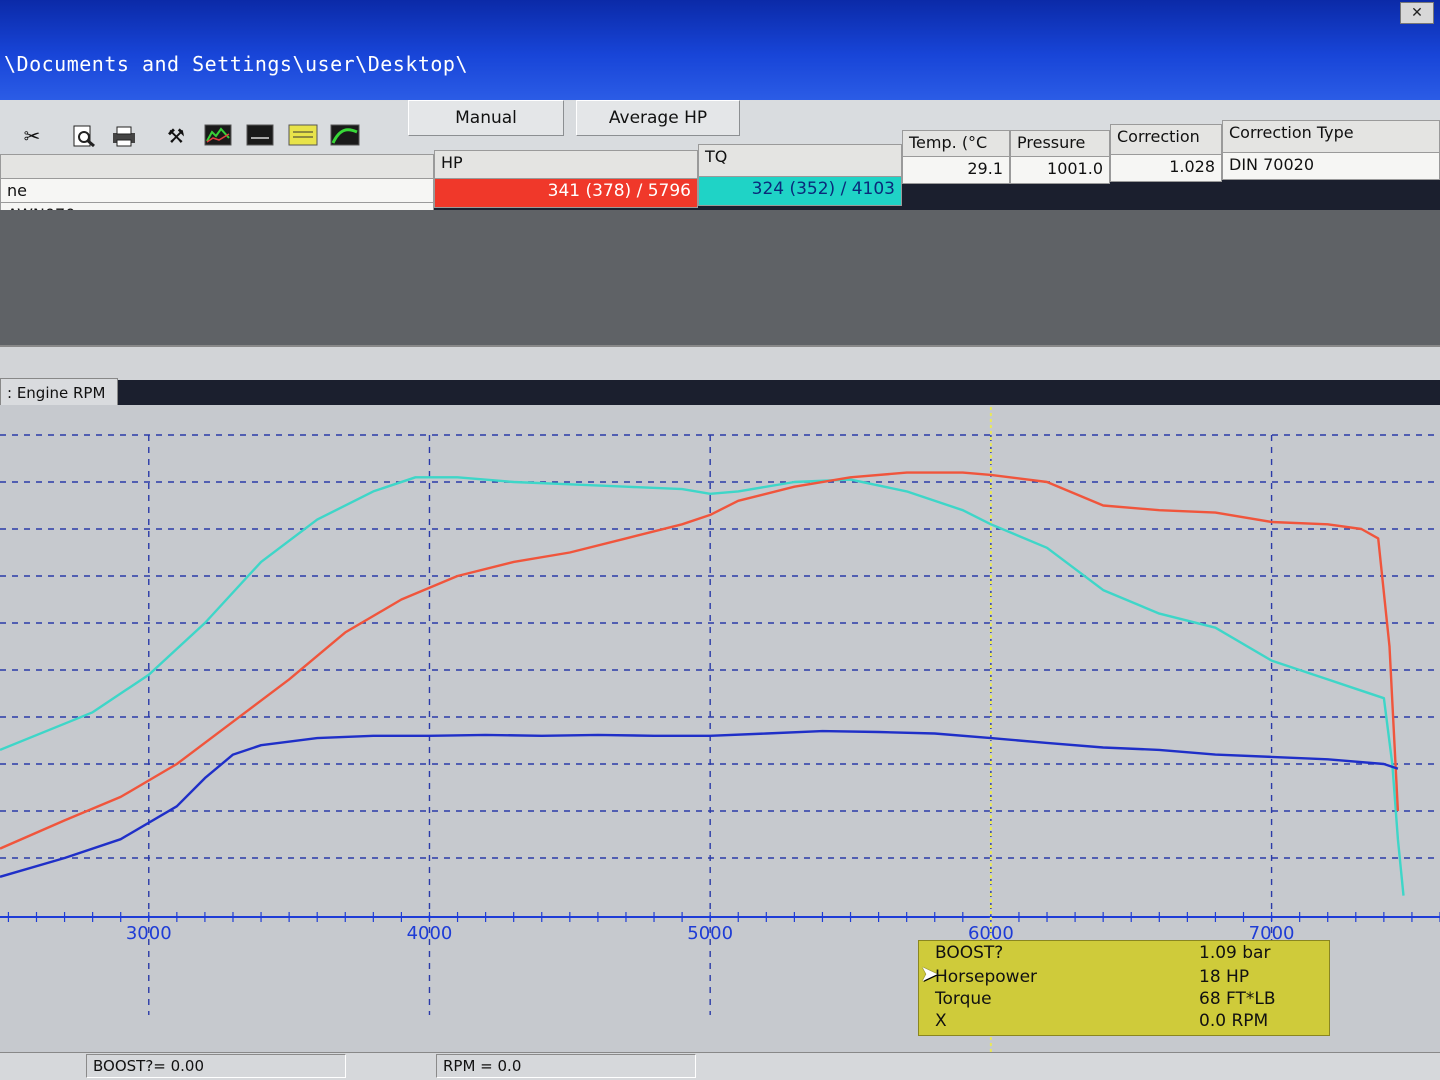 Image resolution: width=1440 pixels, height=1080 pixels. I want to click on status-boost: BOOST?= 0.00, so click(216, 1066).